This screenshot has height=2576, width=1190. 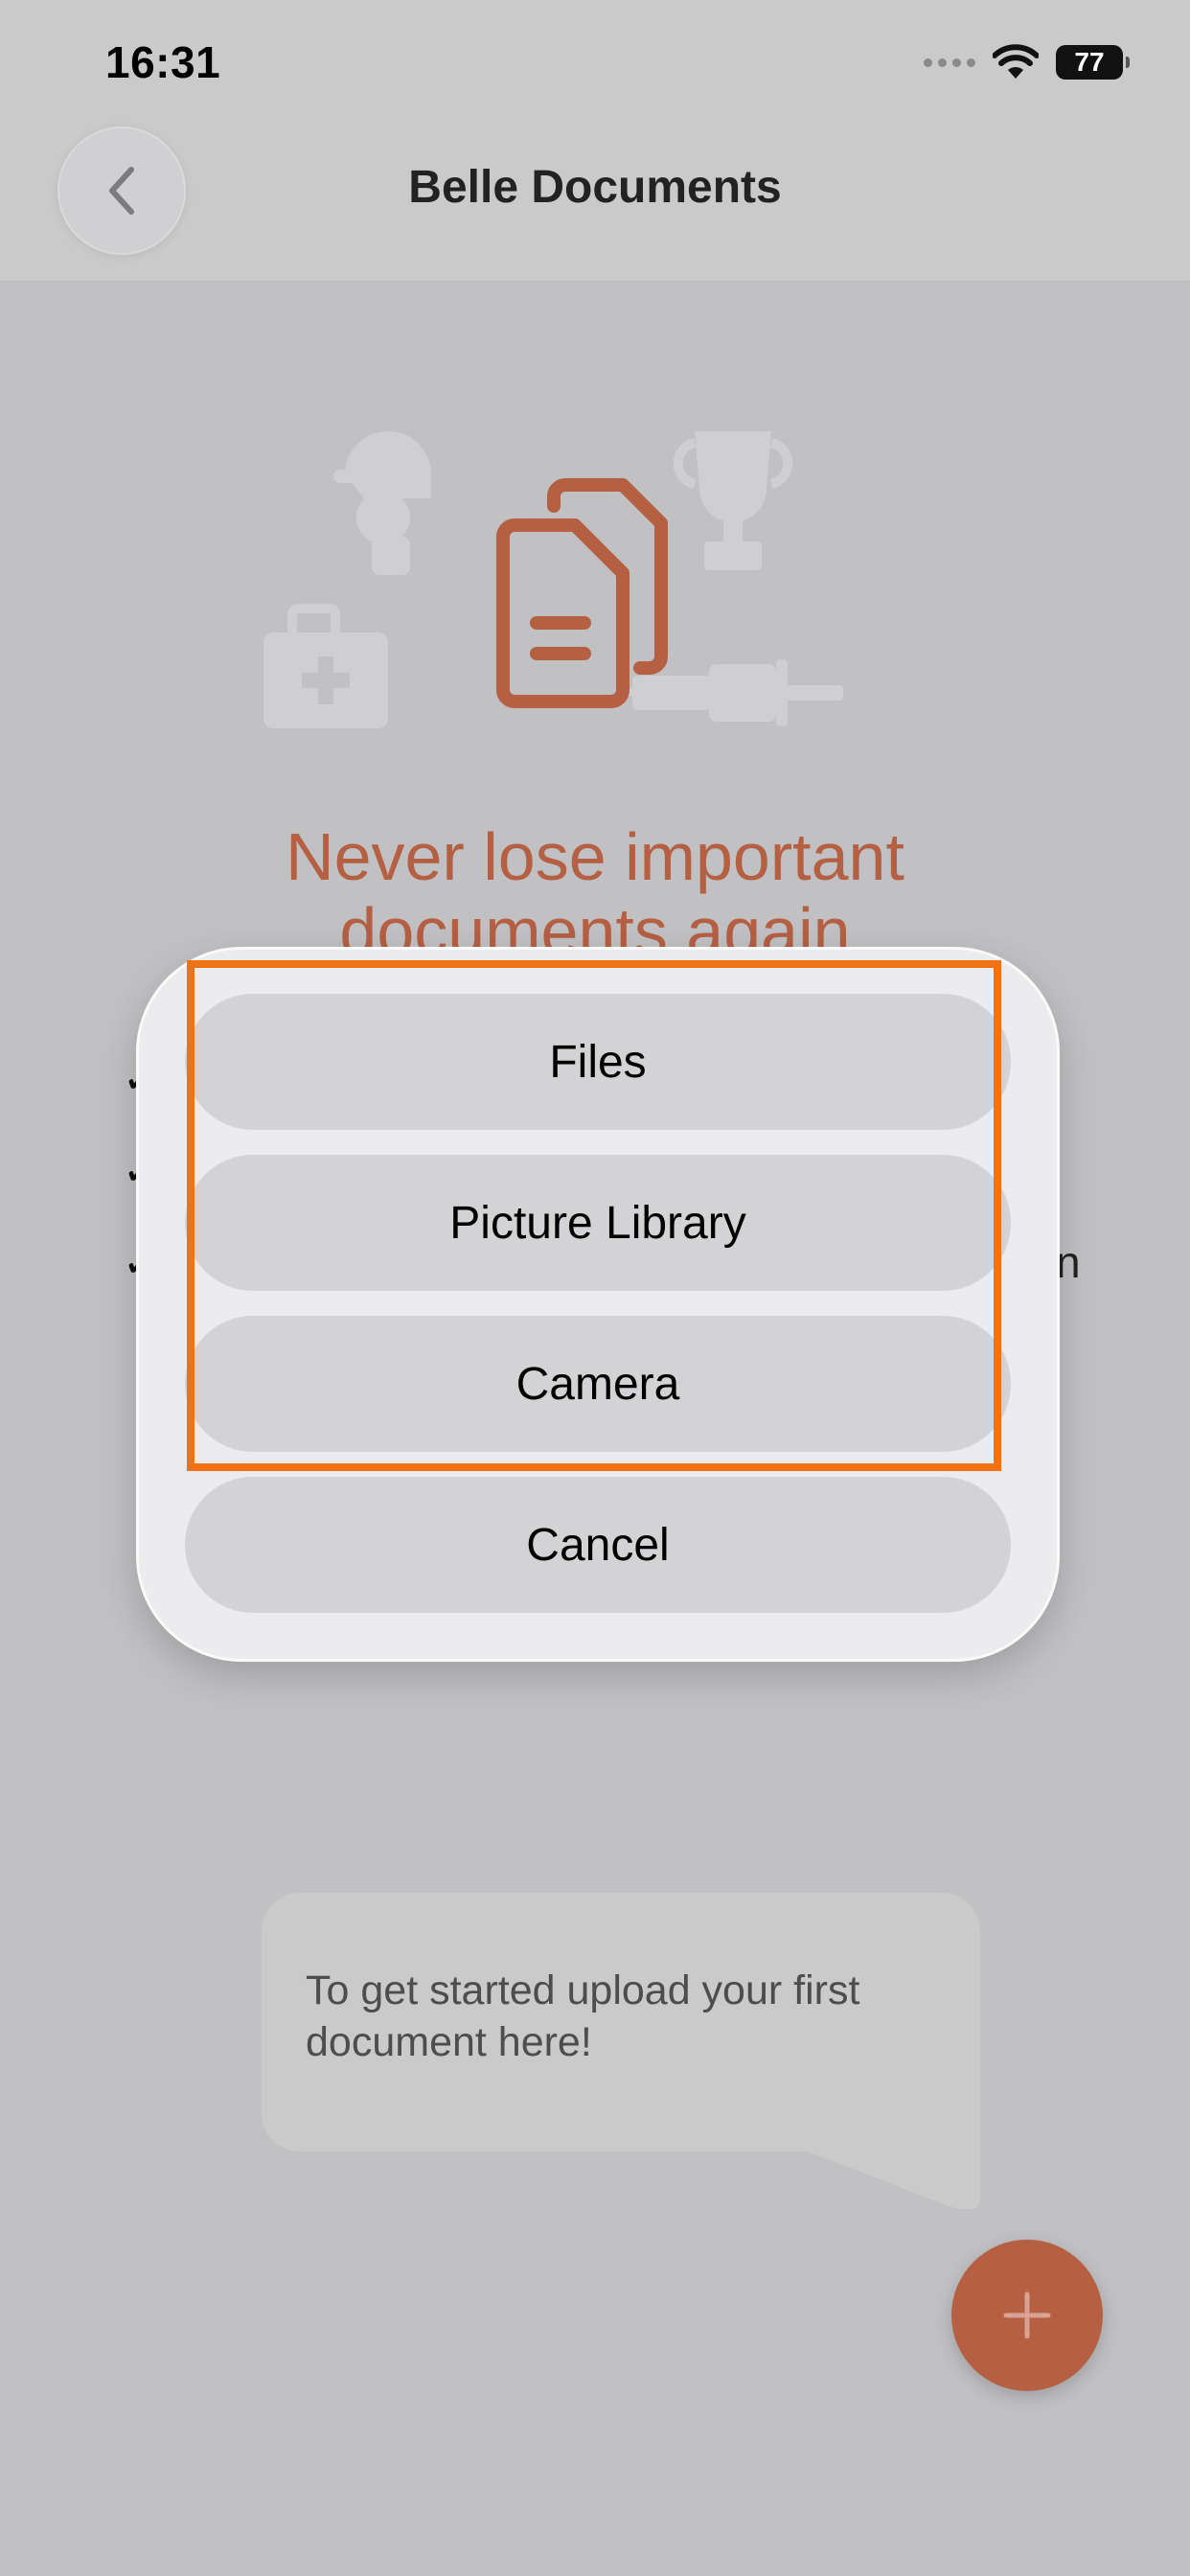 What do you see at coordinates (950, 63) in the screenshot?
I see `cellular-signal-icon` at bounding box center [950, 63].